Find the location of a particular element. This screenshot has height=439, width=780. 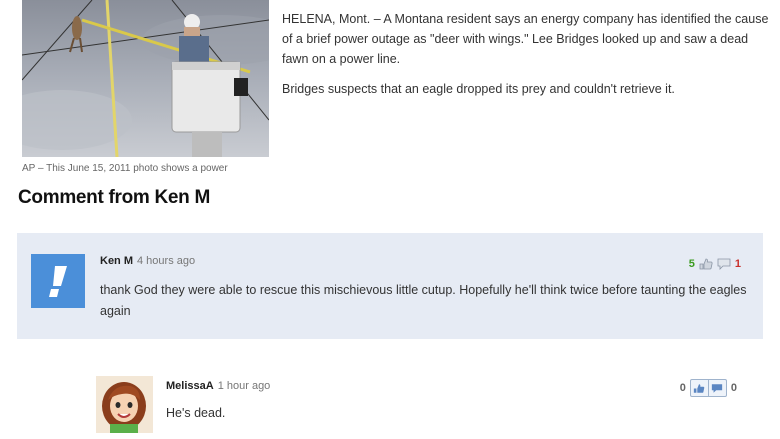

yahoo-exclamation-icon is located at coordinates (58, 281).